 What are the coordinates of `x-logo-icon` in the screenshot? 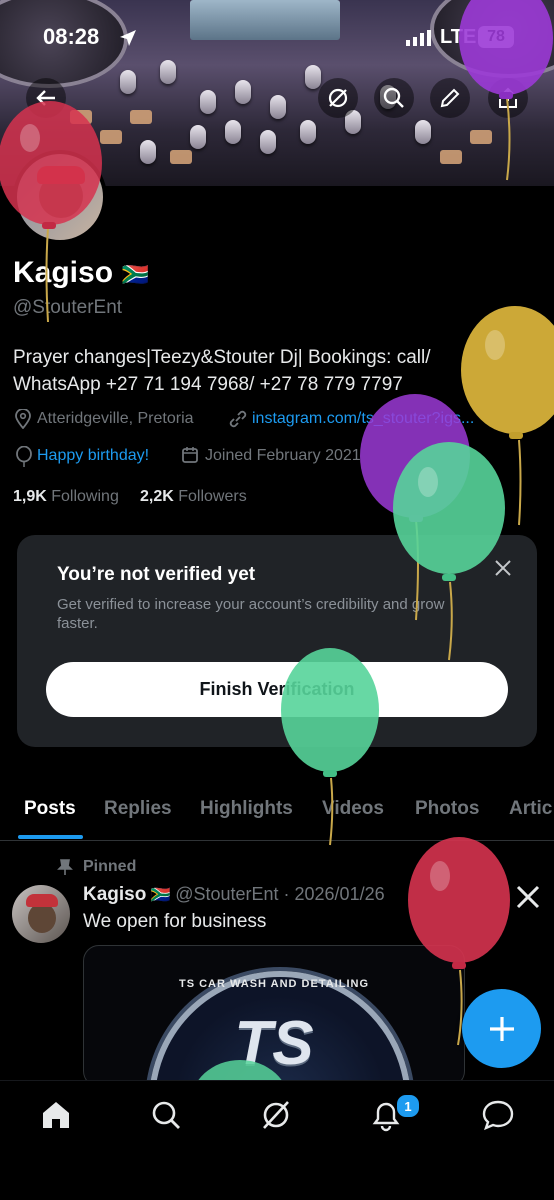 It's located at (528, 897).